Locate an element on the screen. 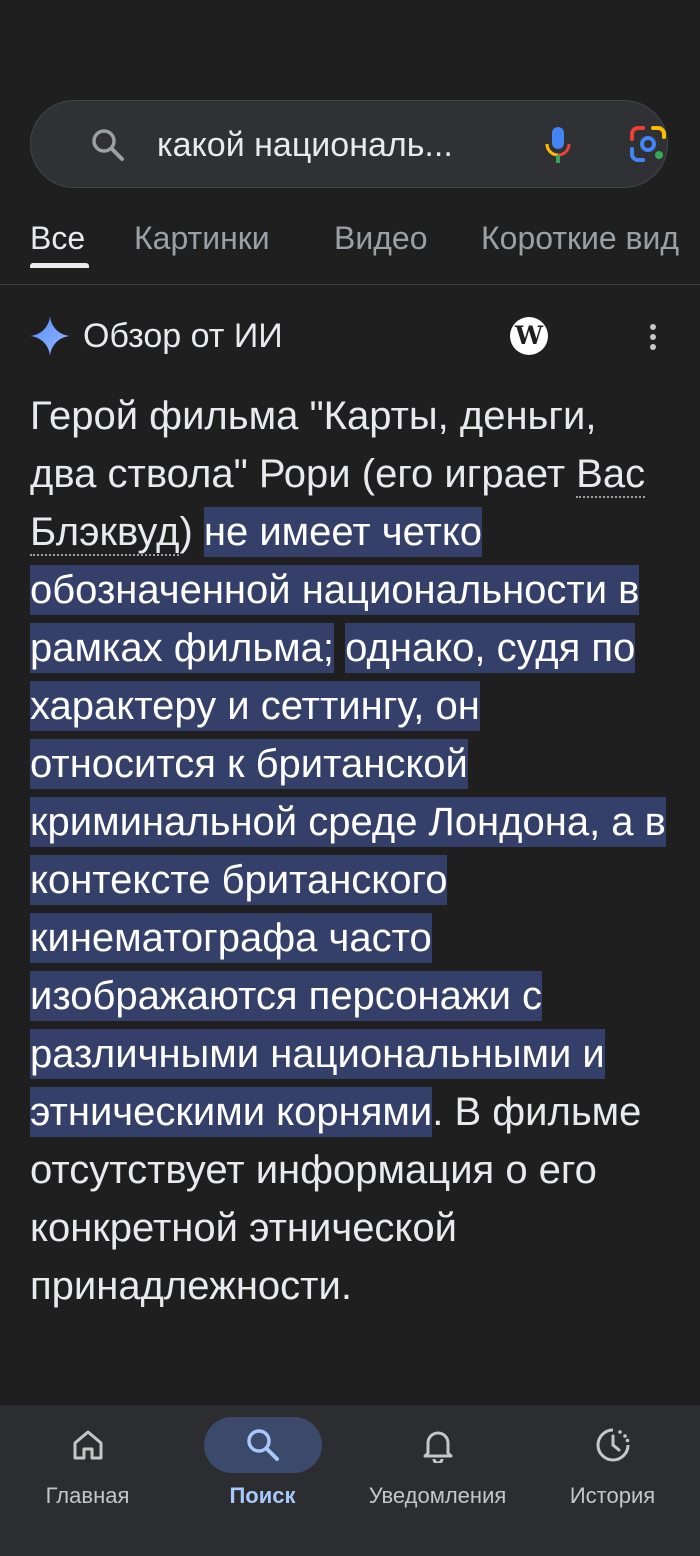 The image size is (700, 1556). nav-notifications: Уведомления is located at coordinates (437, 1480).